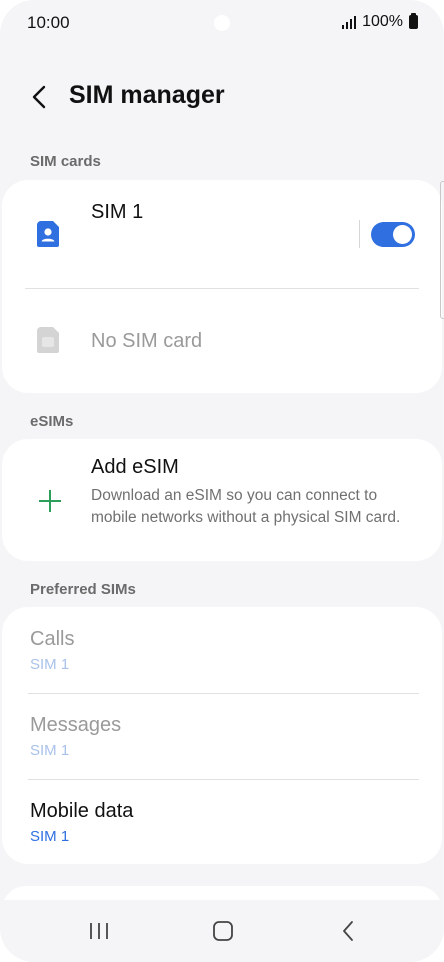 Image resolution: width=444 pixels, height=962 pixels. Describe the element at coordinates (359, 234) in the screenshot. I see `toggle-divider` at that location.